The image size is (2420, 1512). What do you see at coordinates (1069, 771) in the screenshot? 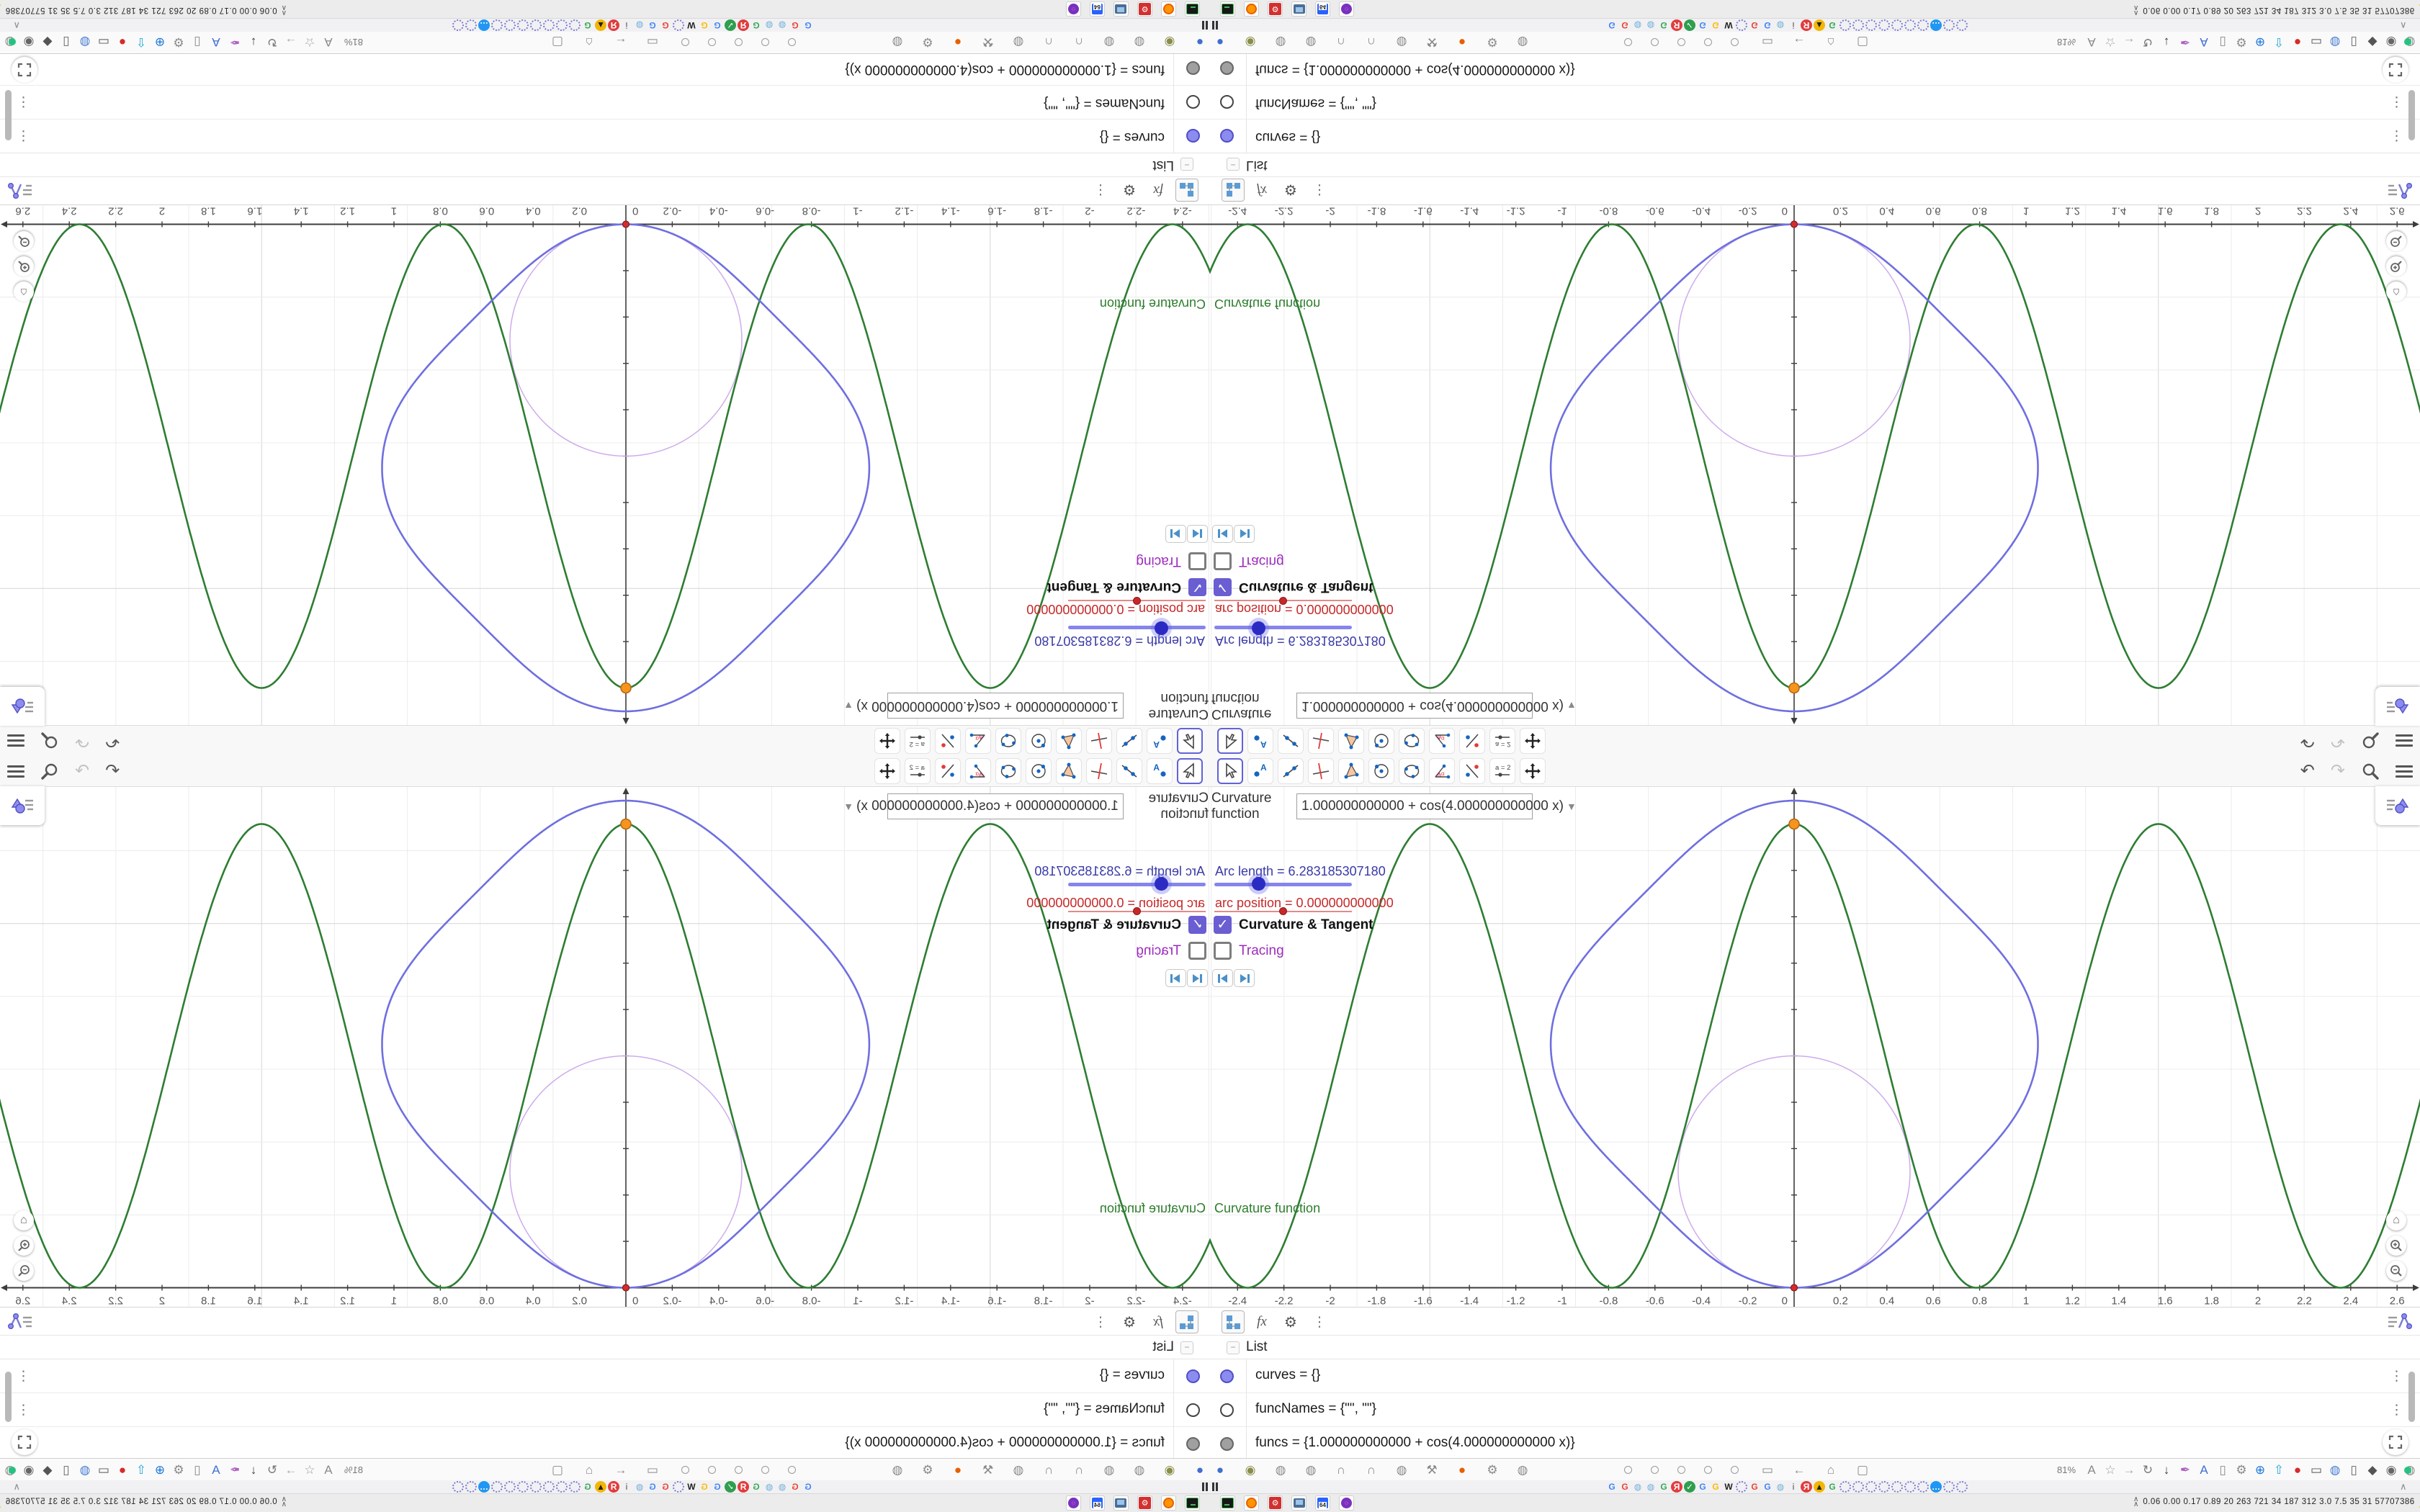
I see `tool-polygon-button` at bounding box center [1069, 771].